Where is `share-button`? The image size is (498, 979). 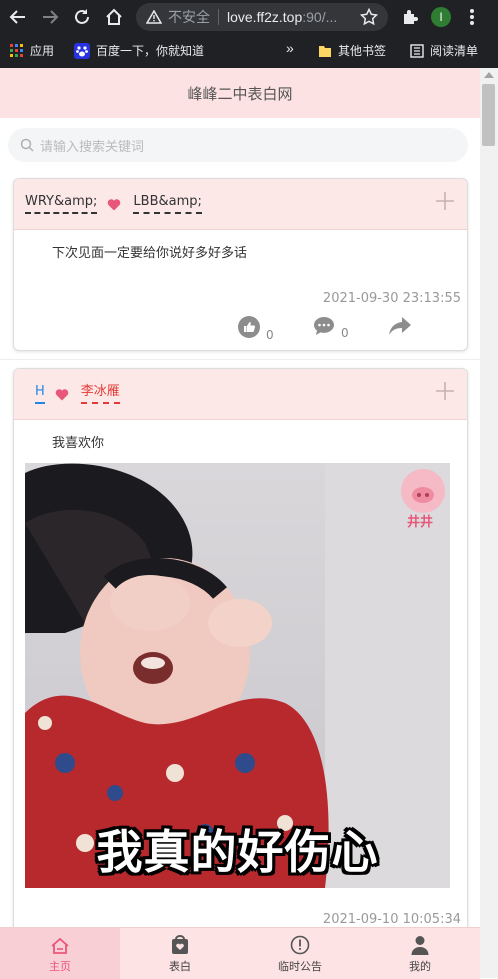
share-button is located at coordinates (400, 326).